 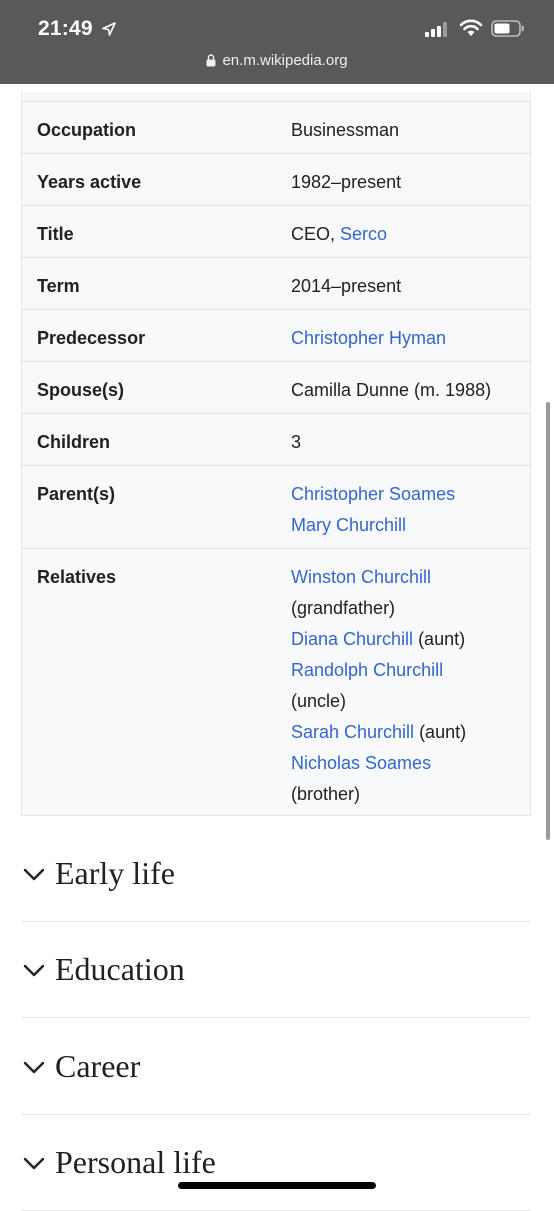 I want to click on infobox-value-line: Winston Churchill, so click(x=406, y=577).